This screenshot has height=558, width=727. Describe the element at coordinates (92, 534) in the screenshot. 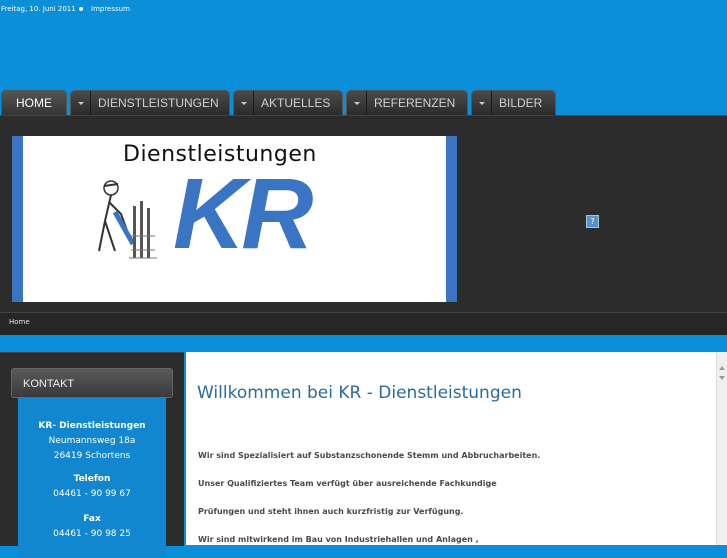

I see `fax-number: 04461 - 90 98 25` at that location.